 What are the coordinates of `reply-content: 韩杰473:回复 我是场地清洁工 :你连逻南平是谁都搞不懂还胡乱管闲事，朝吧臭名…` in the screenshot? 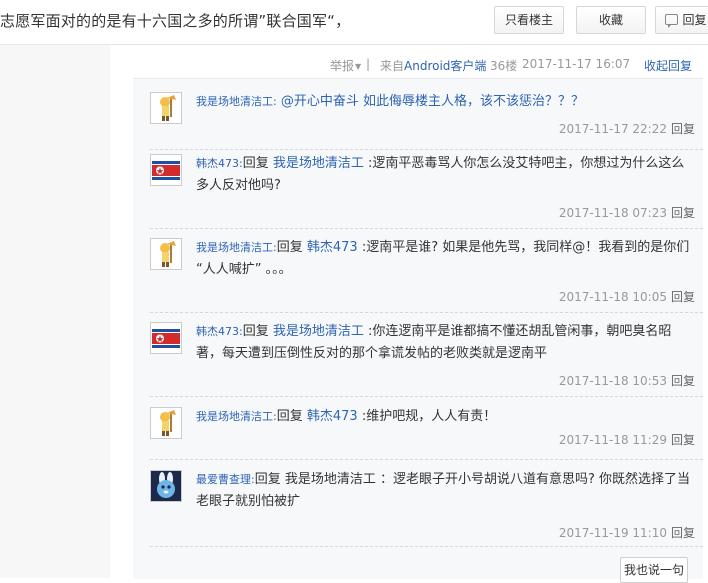 It's located at (446, 343).